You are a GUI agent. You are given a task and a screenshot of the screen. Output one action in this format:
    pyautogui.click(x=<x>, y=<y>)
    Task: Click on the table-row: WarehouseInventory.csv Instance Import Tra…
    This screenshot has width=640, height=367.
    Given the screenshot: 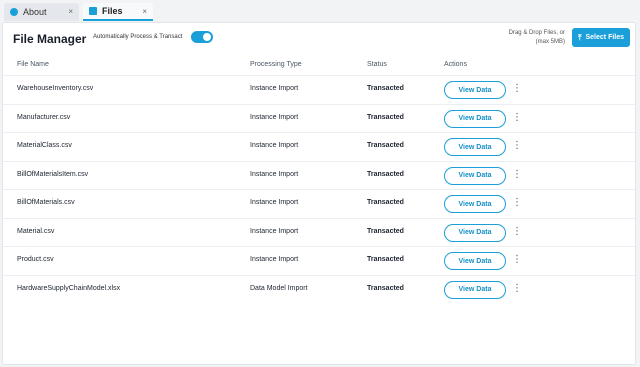 What is the action you would take?
    pyautogui.click(x=319, y=89)
    